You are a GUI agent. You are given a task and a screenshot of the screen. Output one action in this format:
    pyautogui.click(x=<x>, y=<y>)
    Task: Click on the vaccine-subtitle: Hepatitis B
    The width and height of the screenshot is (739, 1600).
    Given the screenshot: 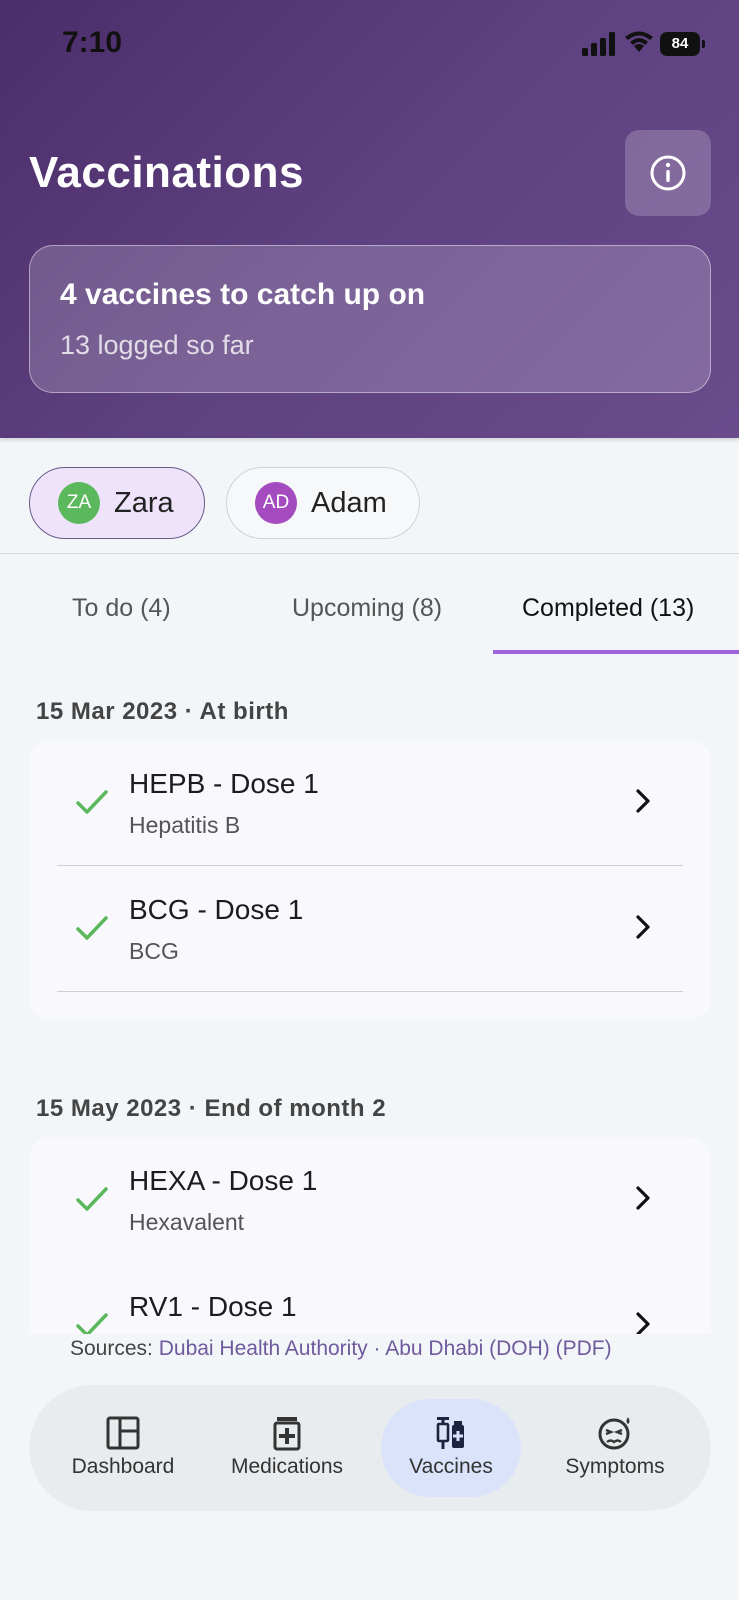 What is the action you would take?
    pyautogui.click(x=185, y=825)
    